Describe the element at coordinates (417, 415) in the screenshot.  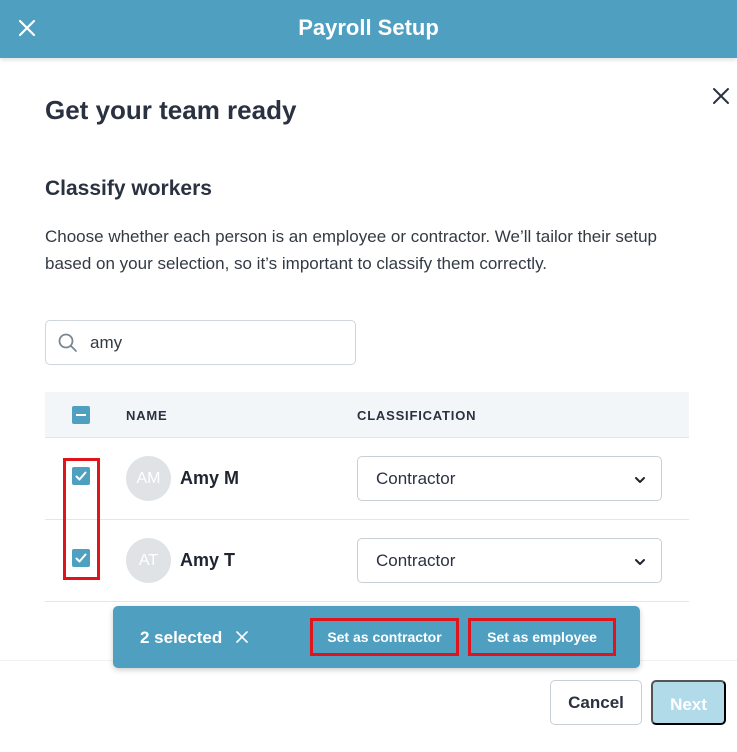
I see `column-header-classification: CLASSIFICATION` at that location.